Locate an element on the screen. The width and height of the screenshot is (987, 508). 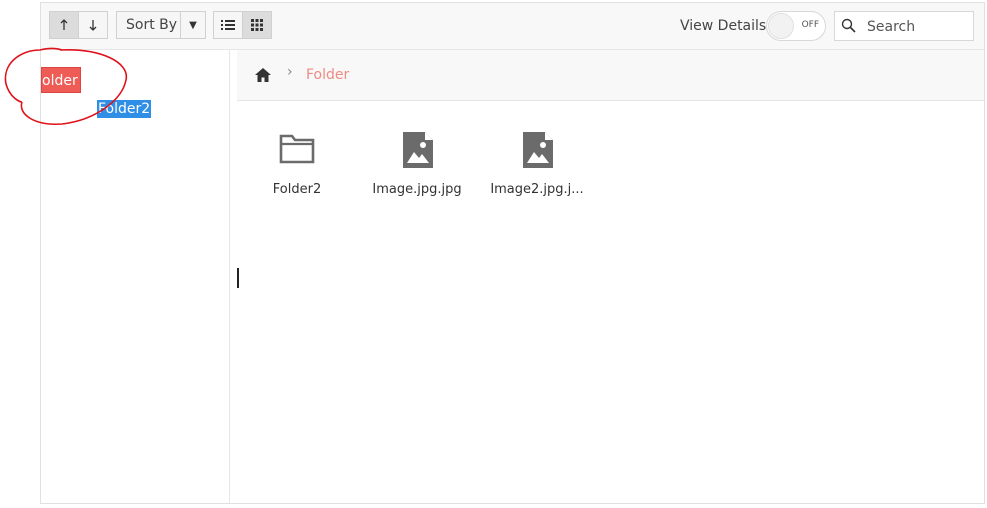
sort-ascending-button is located at coordinates (64, 25).